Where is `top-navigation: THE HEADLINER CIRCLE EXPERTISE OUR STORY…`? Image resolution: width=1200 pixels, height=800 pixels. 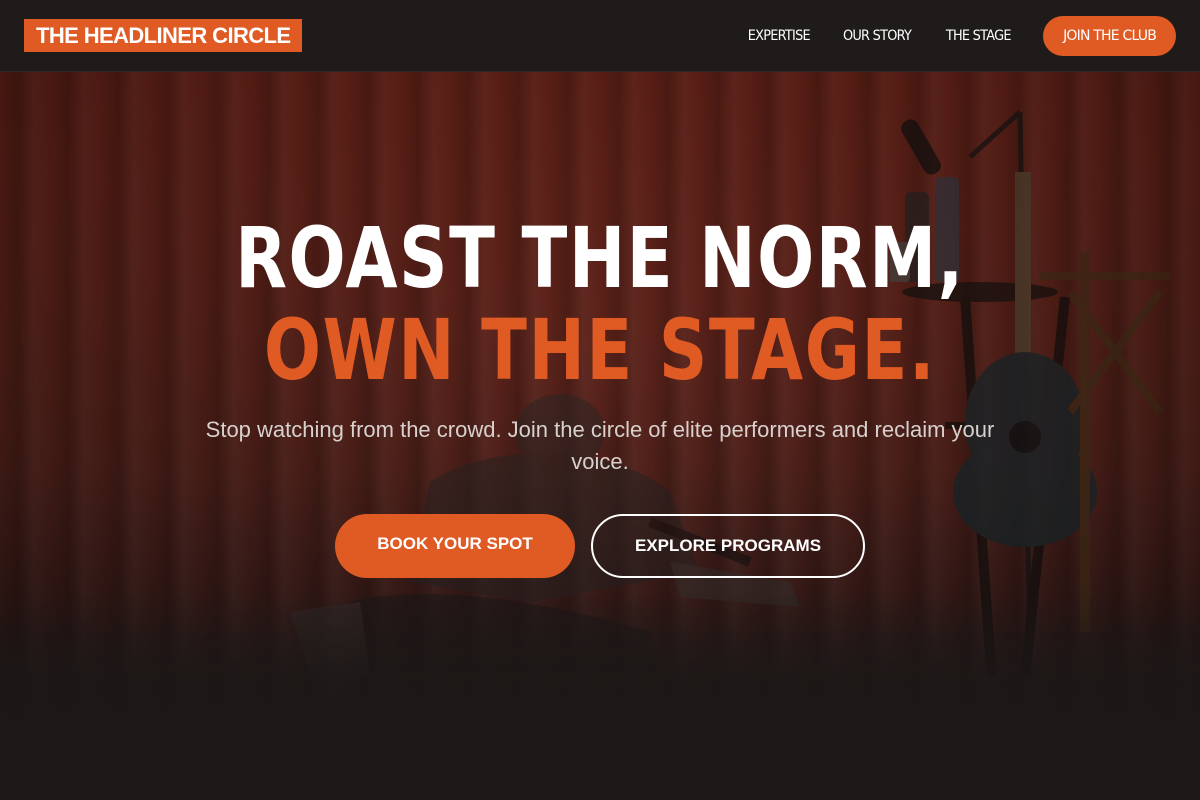
top-navigation: THE HEADLINER CIRCLE EXPERTISE OUR STORY… is located at coordinates (600, 36).